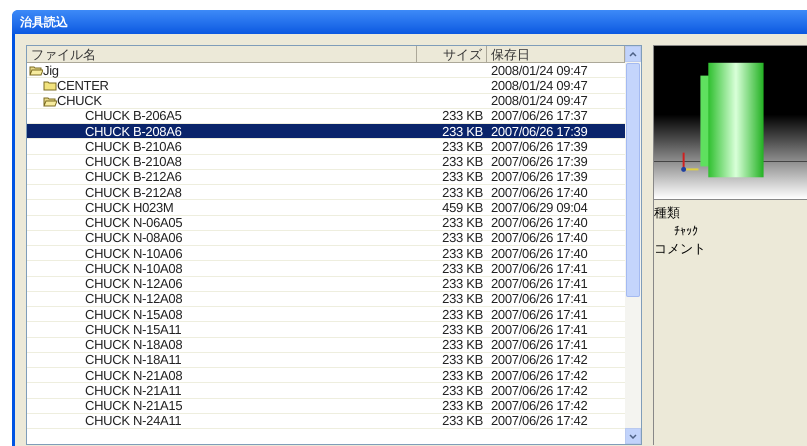 This screenshot has height=446, width=807. What do you see at coordinates (133, 420) in the screenshot?
I see `file-name: CHUCK N-24A11` at bounding box center [133, 420].